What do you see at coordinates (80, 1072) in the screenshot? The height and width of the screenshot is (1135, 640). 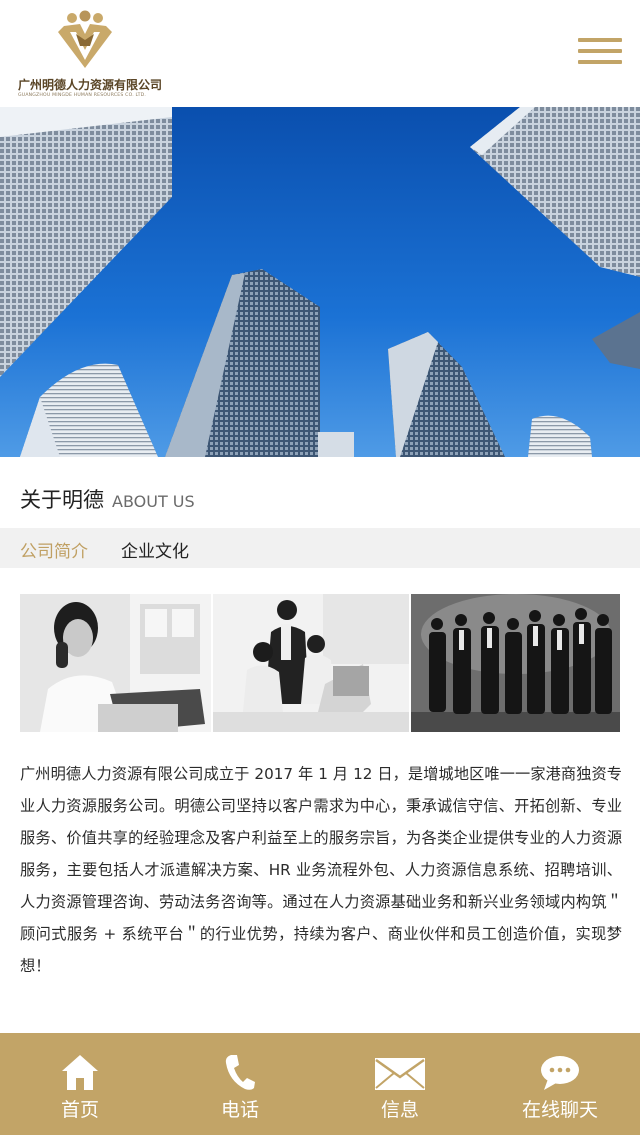 I see `home-icon` at bounding box center [80, 1072].